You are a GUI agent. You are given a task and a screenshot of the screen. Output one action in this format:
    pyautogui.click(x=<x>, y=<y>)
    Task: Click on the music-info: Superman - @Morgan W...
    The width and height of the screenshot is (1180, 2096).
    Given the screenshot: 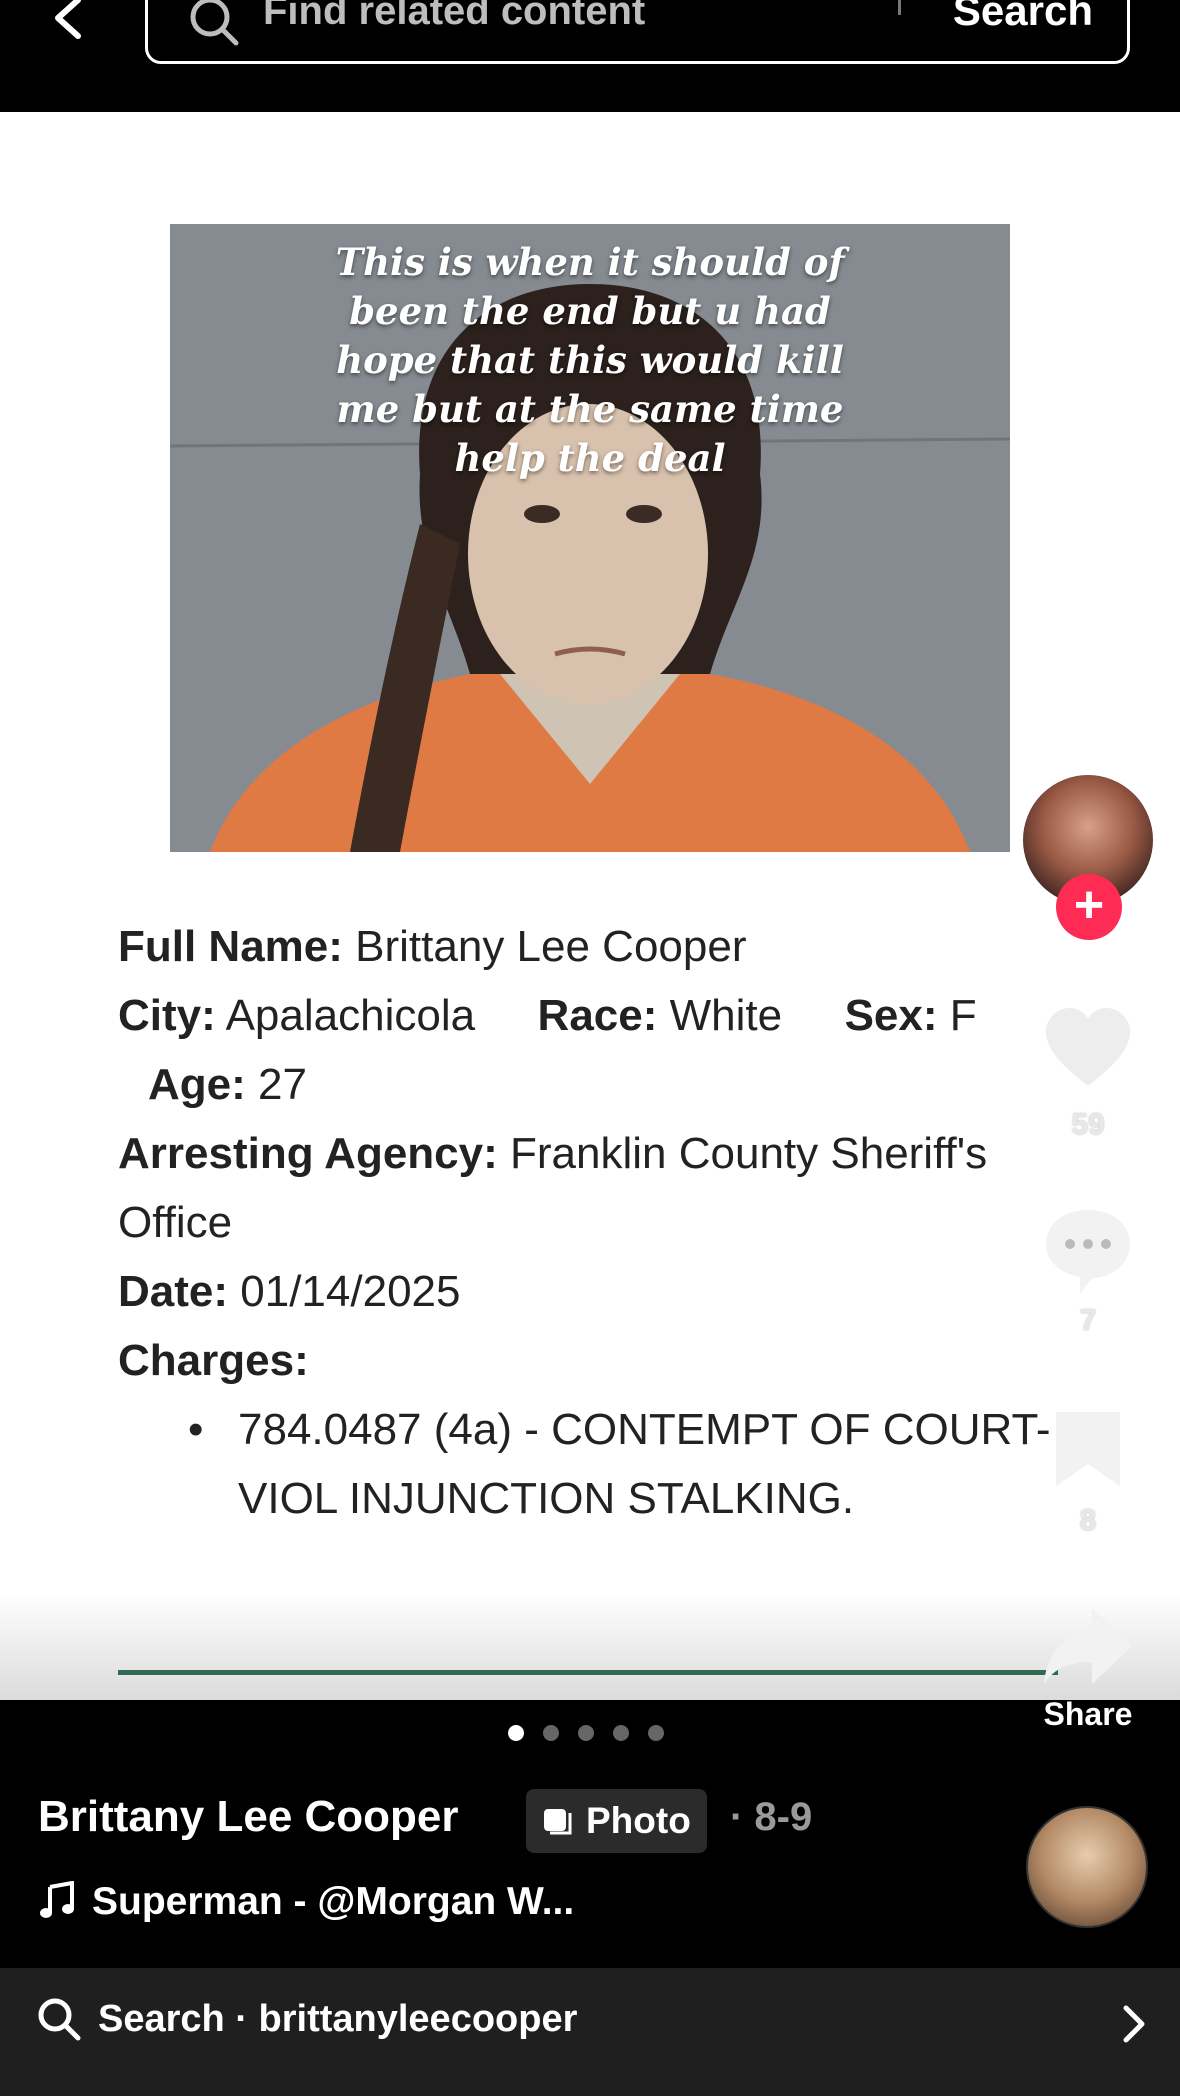 What is the action you would take?
    pyautogui.click(x=306, y=1902)
    